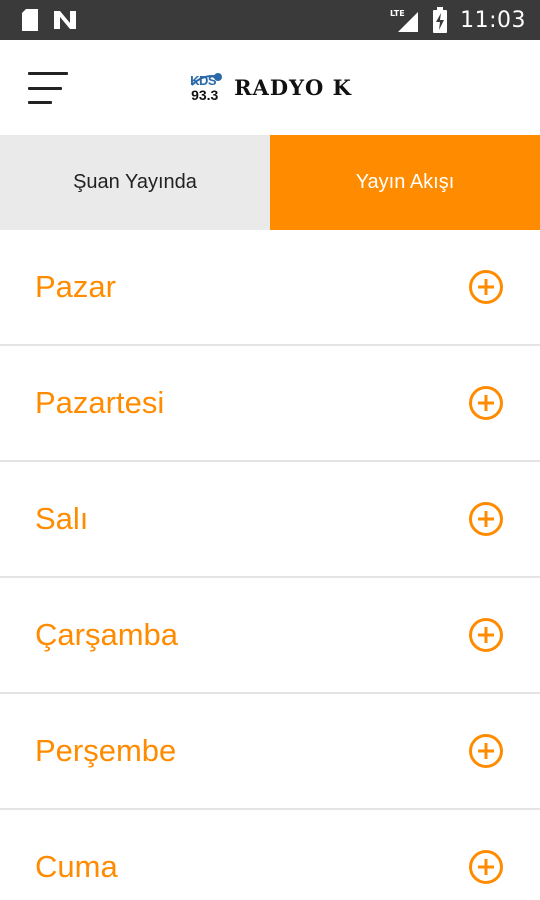 The height and width of the screenshot is (900, 540). I want to click on day-row-persembe: Perşembe, so click(270, 752).